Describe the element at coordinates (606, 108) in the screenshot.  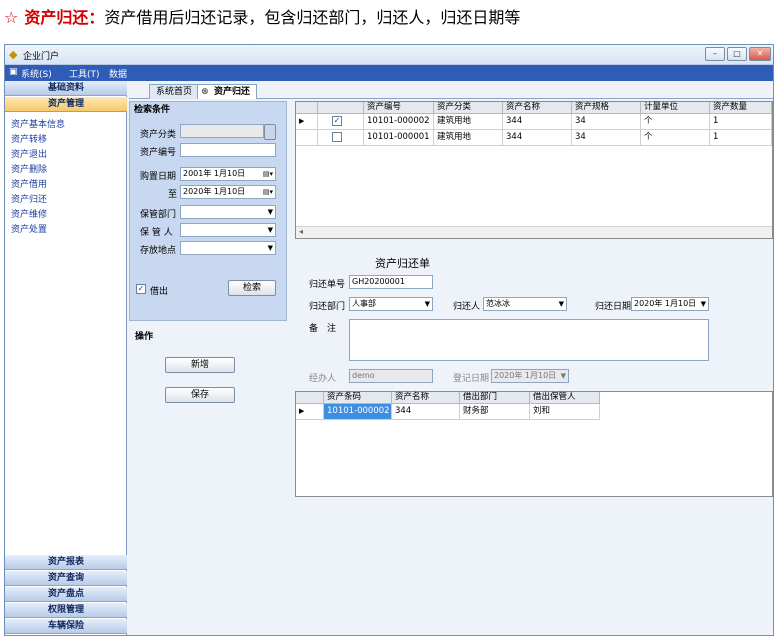
I see `col-asset-spec: 资产规格` at that location.